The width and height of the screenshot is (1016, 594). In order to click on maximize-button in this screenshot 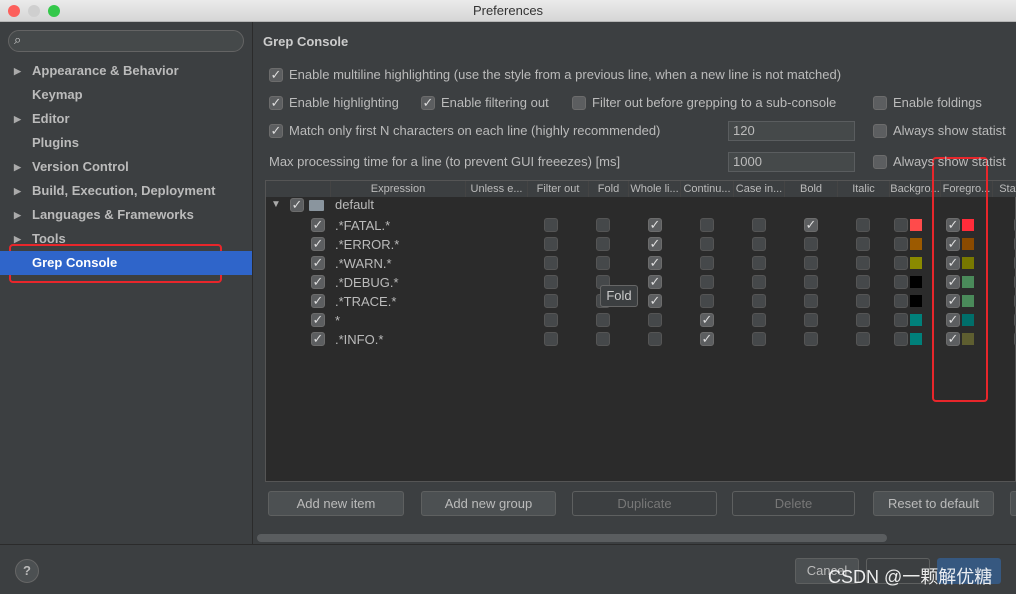, I will do `click(54, 11)`.